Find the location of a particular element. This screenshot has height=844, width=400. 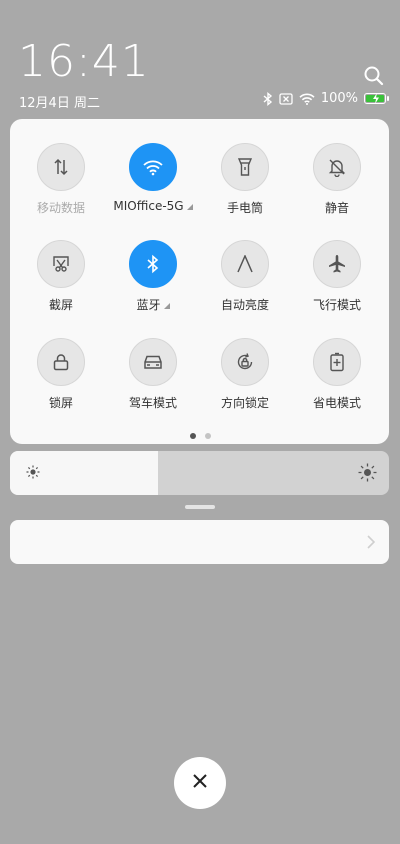

no-sim-icon is located at coordinates (286, 98).